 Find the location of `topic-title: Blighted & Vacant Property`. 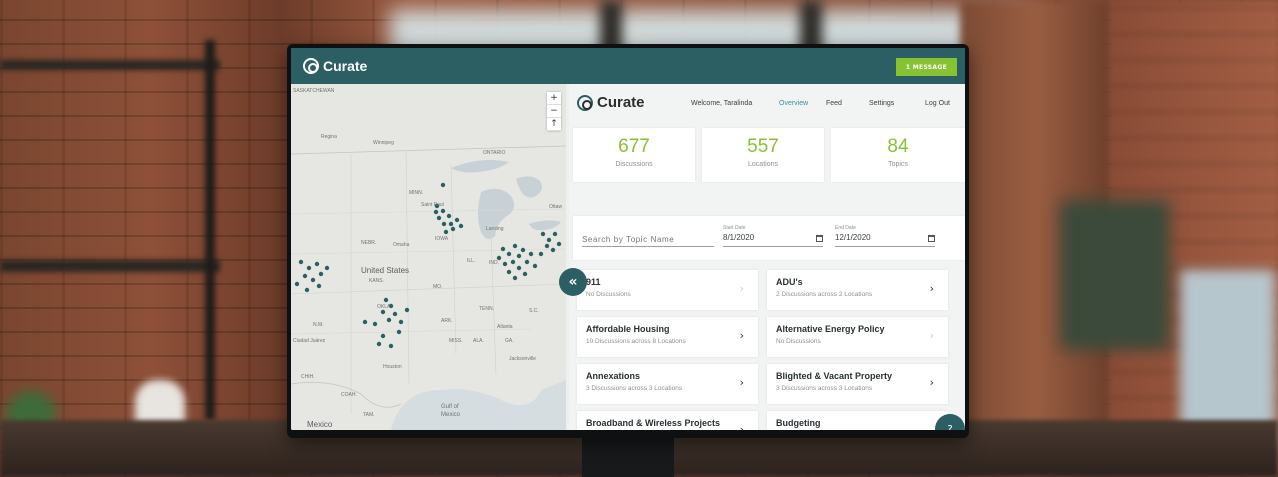

topic-title: Blighted & Vacant Property is located at coordinates (834, 376).